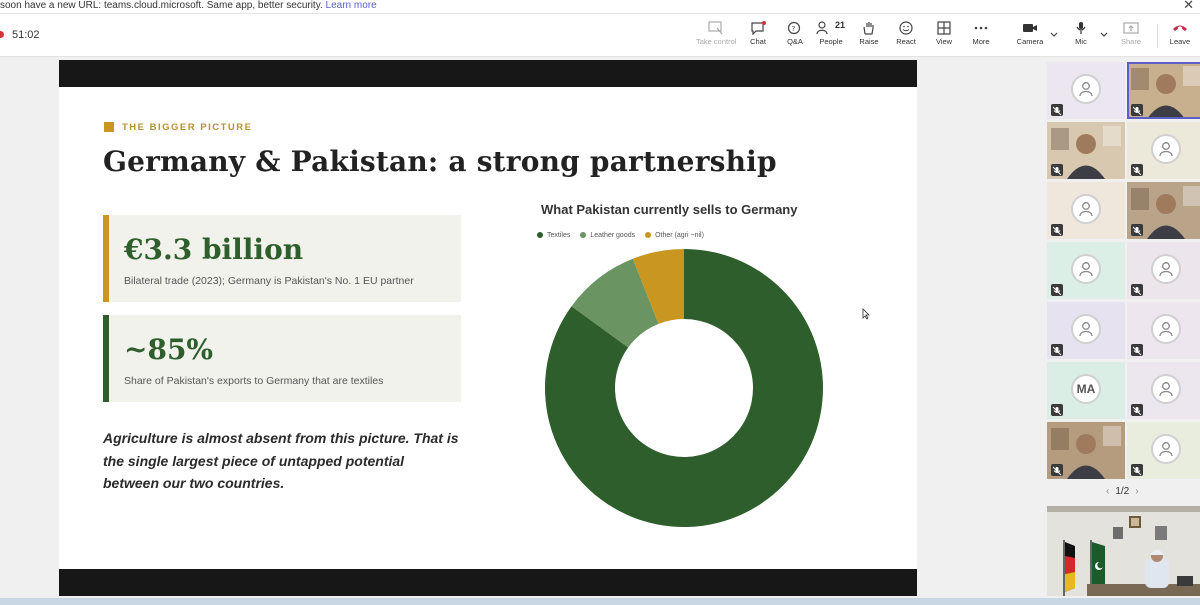  I want to click on slide-letterbox-top, so click(488, 73).